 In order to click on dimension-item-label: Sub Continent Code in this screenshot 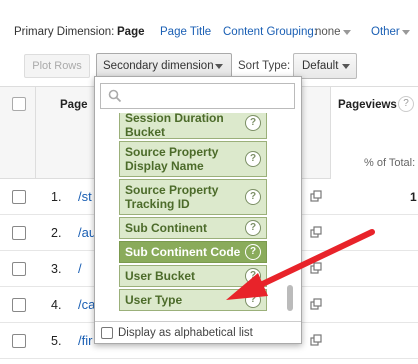, I will do `click(183, 252)`.